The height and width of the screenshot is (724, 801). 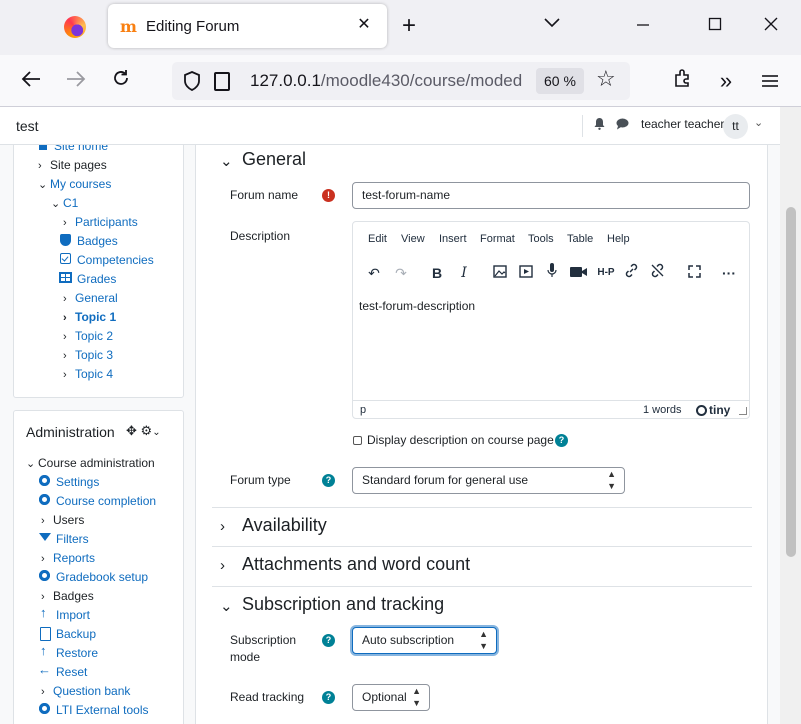 I want to click on h5p-icon: H-P, so click(x=606, y=273).